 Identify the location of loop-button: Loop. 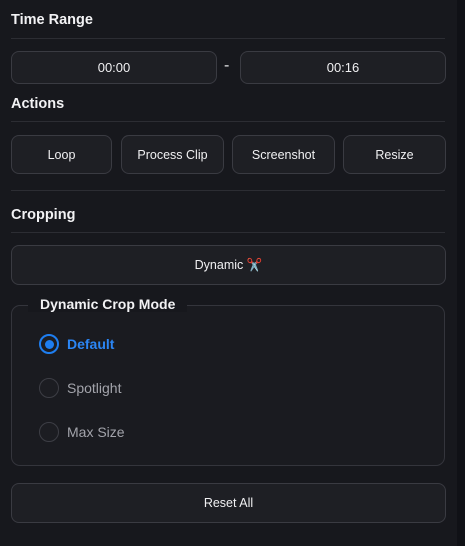
(61, 154).